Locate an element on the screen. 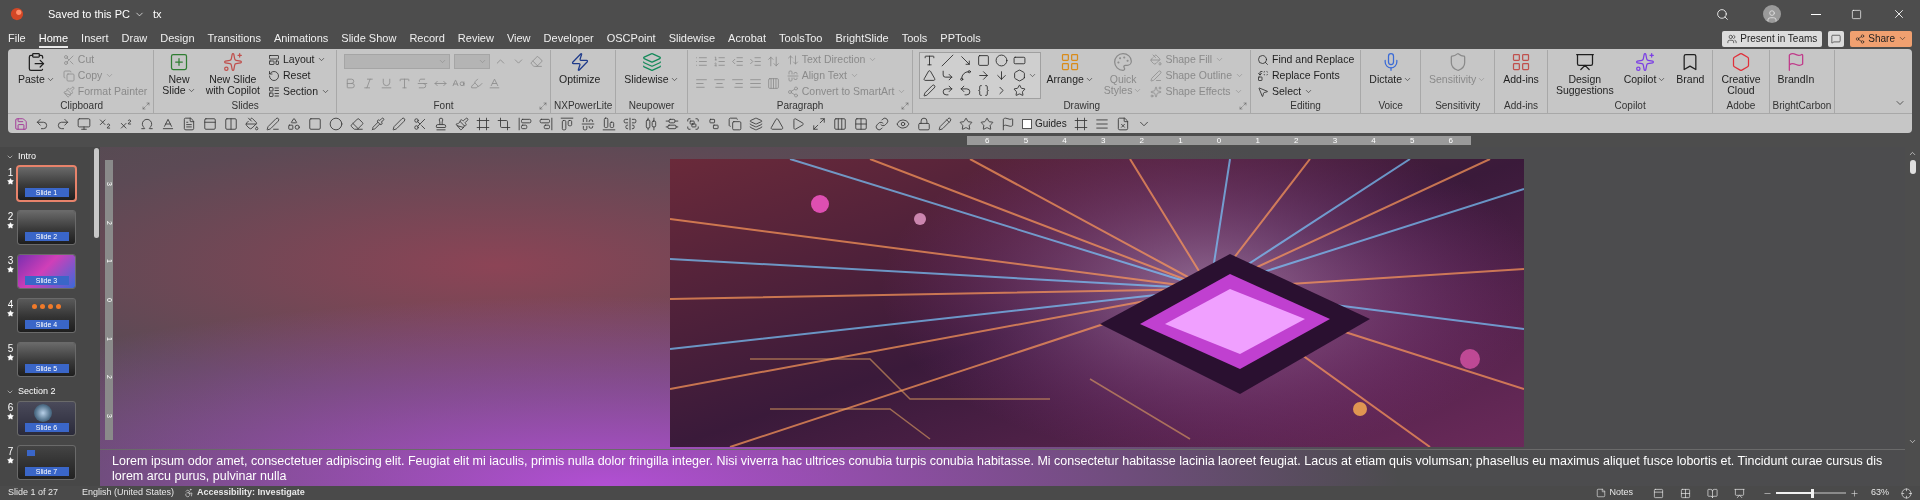 The image size is (1920, 500). group-label: Copilot is located at coordinates (1630, 106).